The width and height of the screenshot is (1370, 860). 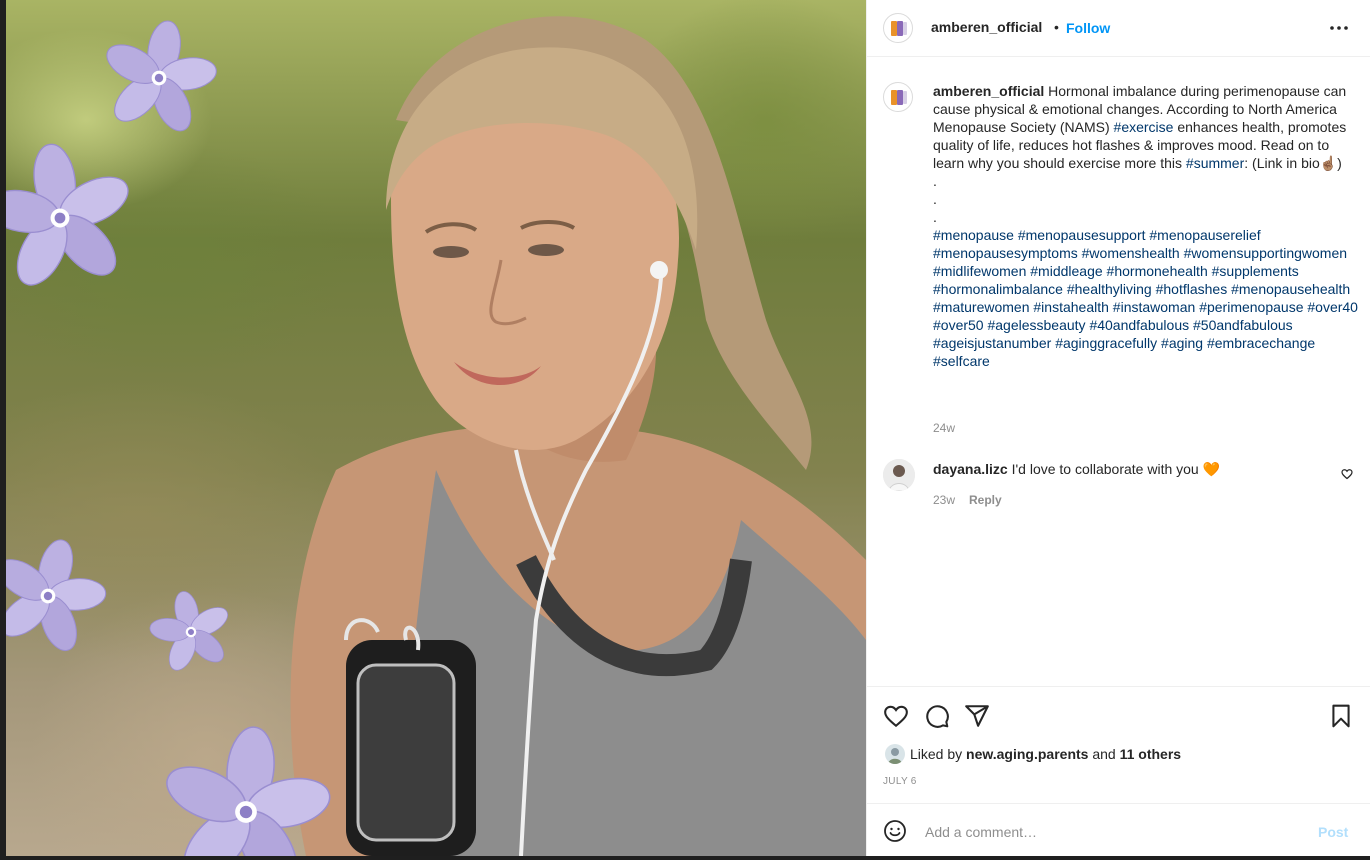 I want to click on more-options-icon, so click(x=1339, y=28).